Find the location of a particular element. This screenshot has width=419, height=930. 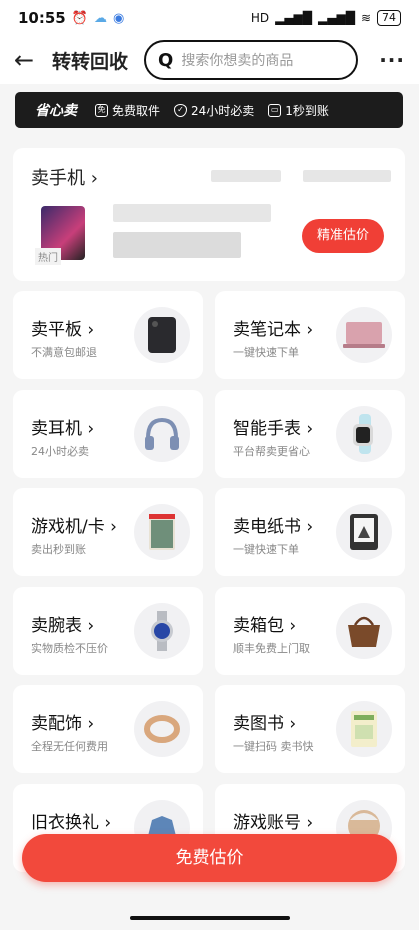

category-card: 卖图书 › 一键扫码 卖书快 is located at coordinates (310, 729).